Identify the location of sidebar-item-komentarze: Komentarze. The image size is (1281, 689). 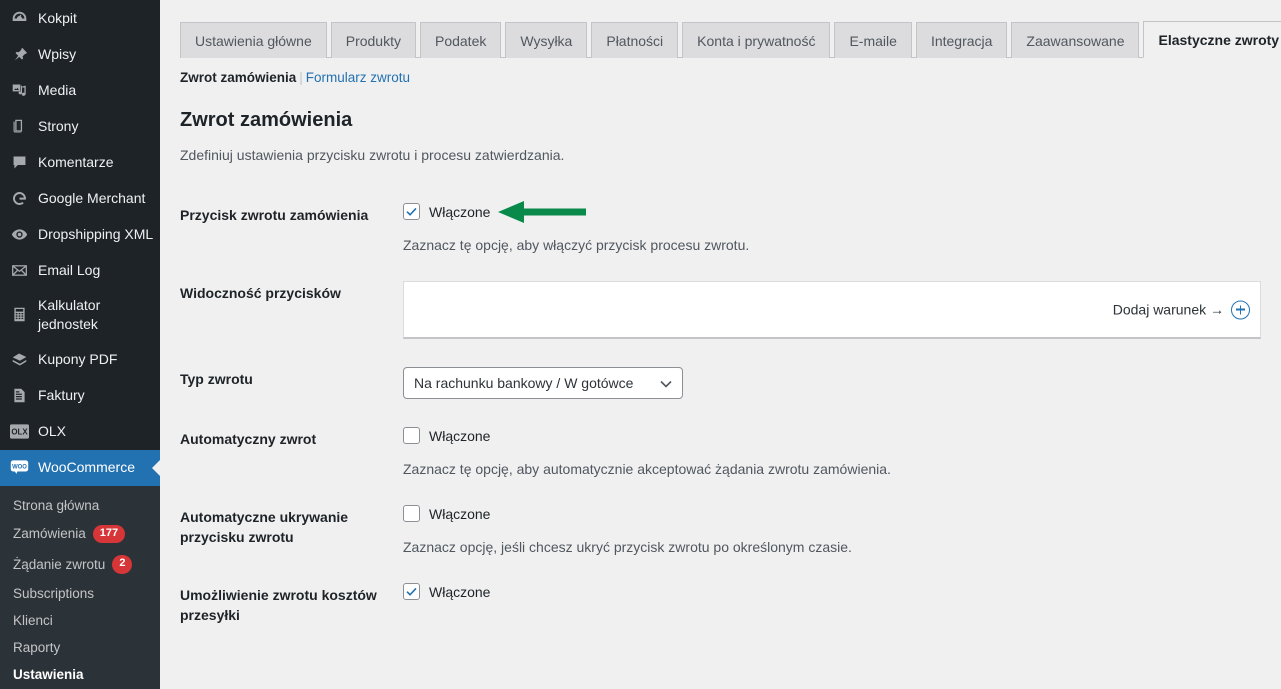
(80, 162).